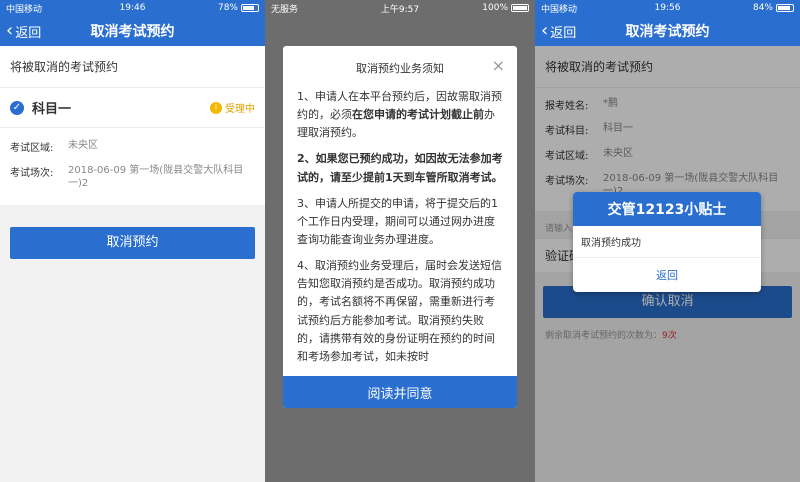  What do you see at coordinates (604, 336) in the screenshot?
I see `note-text: 剩余取消考试预约的次数为：` at bounding box center [604, 336].